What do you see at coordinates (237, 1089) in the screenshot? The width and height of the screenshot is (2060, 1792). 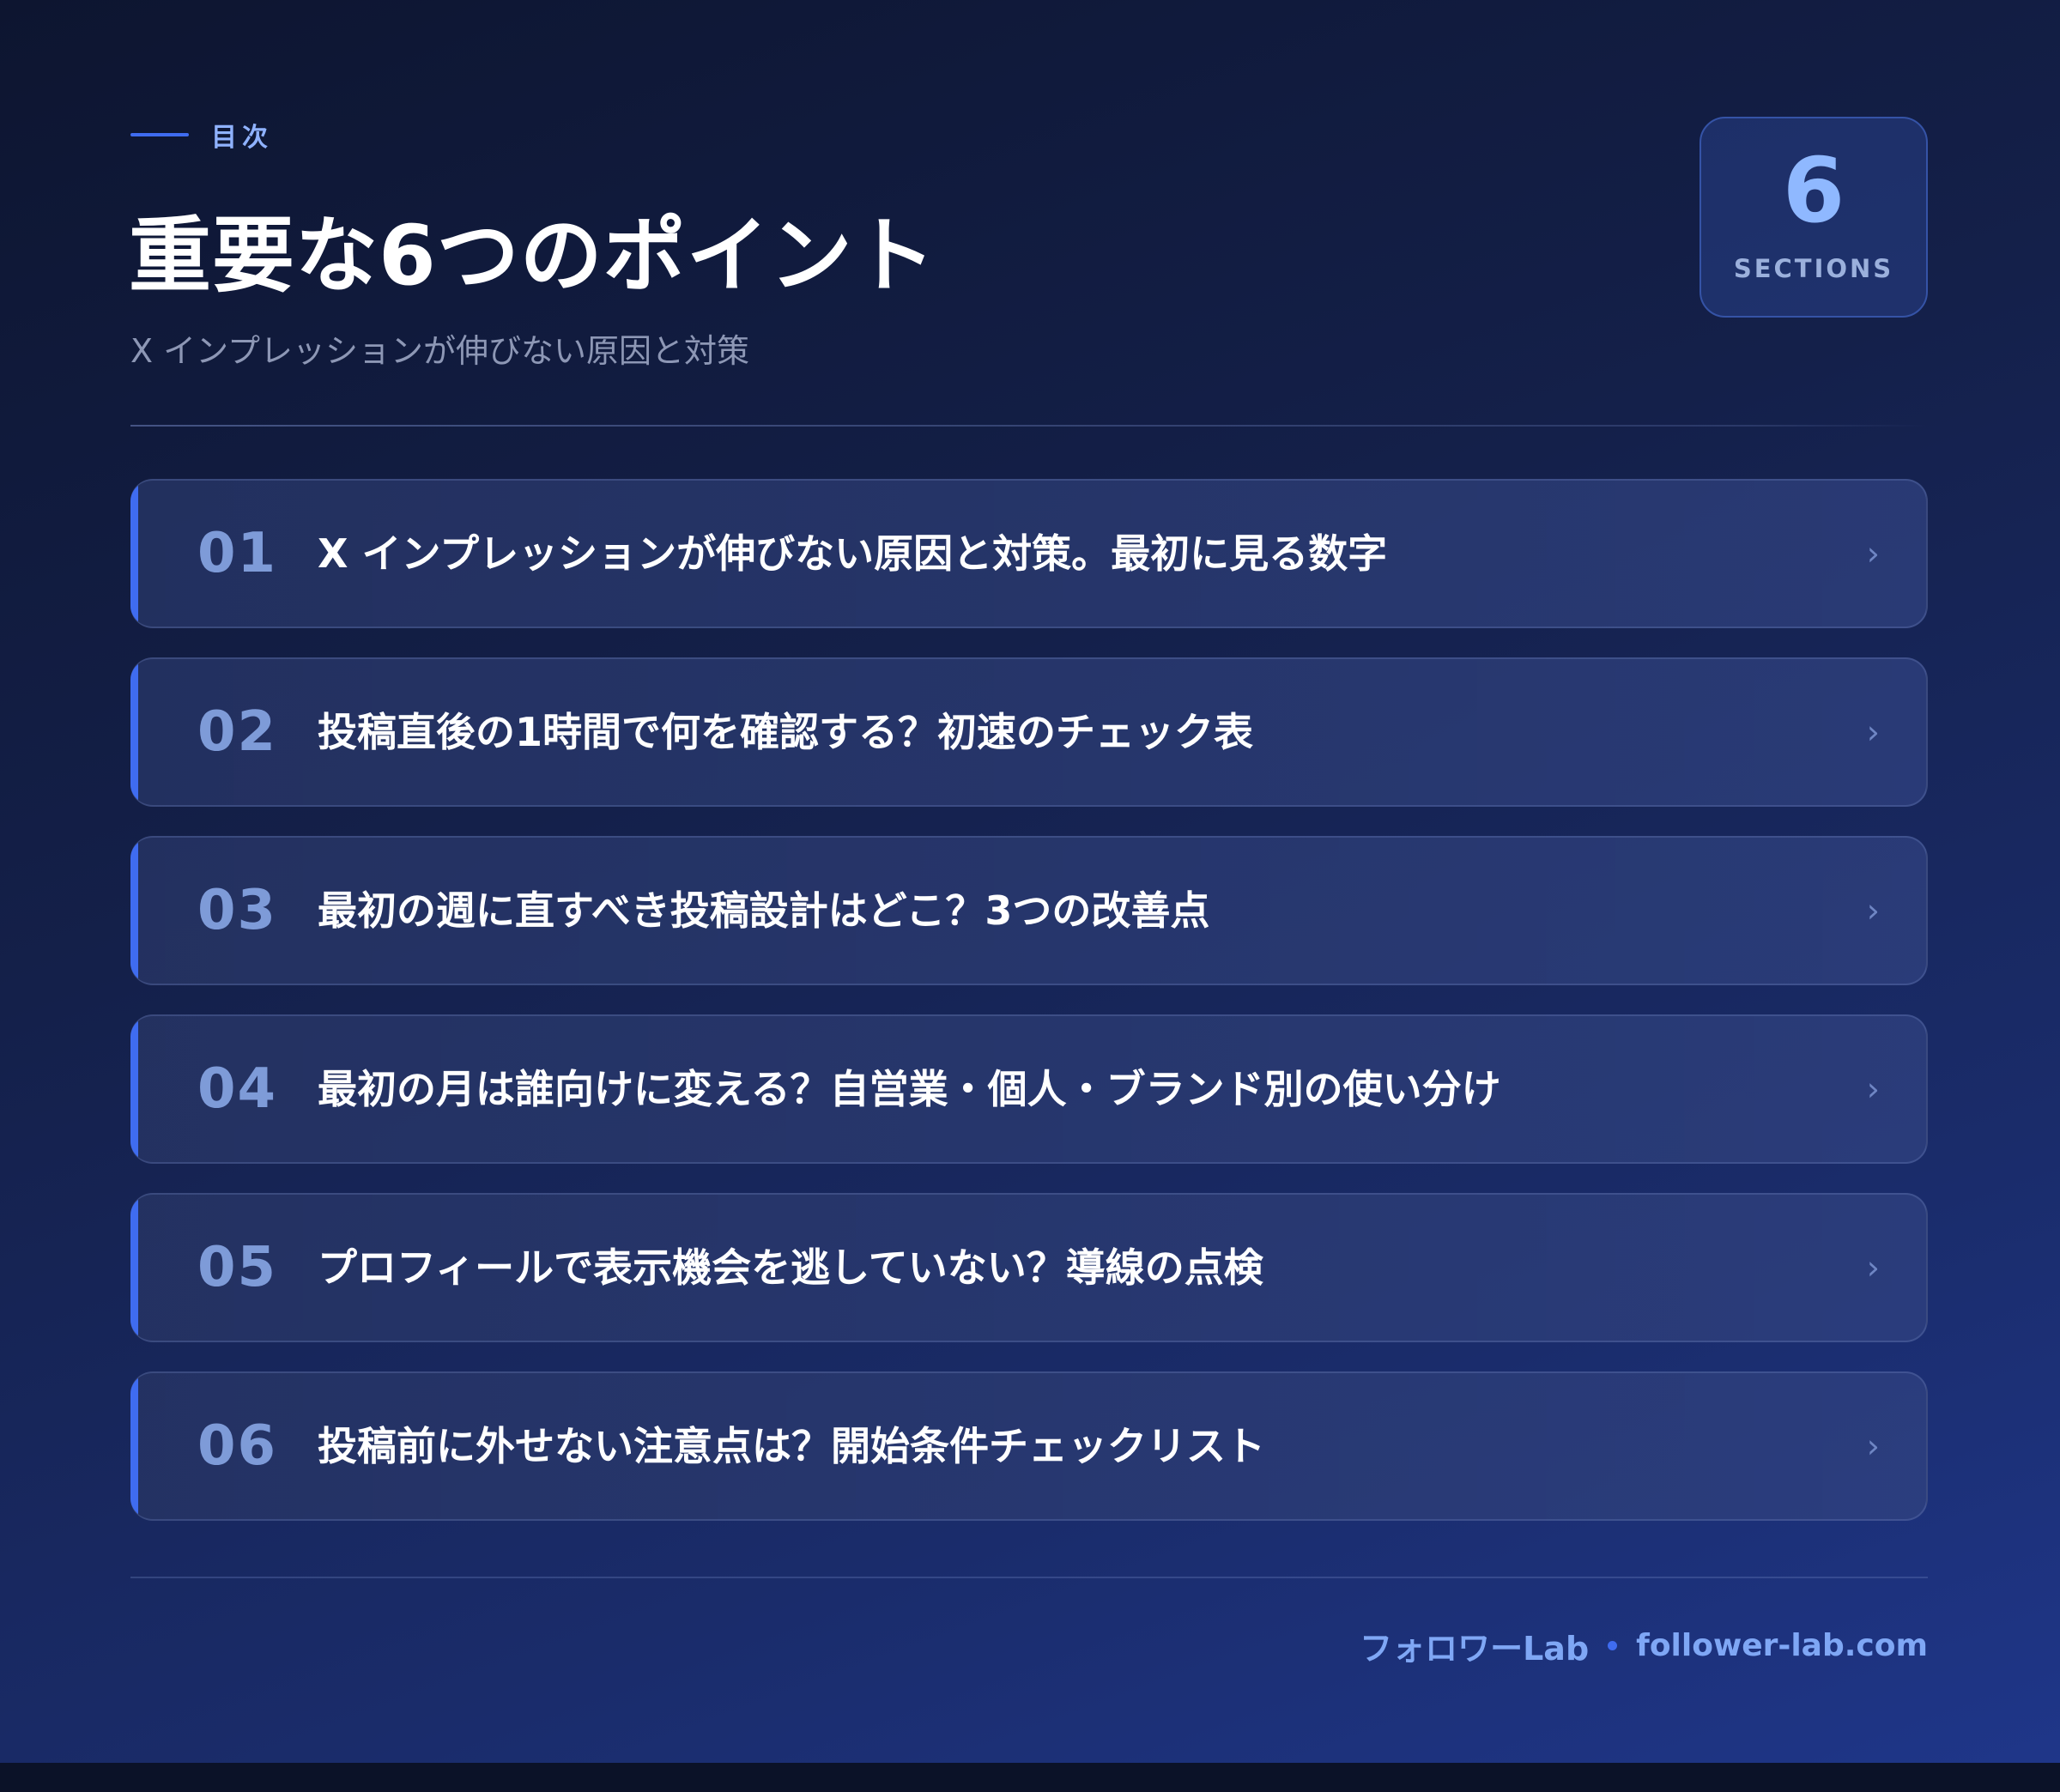 I see `item-number: 04` at bounding box center [237, 1089].